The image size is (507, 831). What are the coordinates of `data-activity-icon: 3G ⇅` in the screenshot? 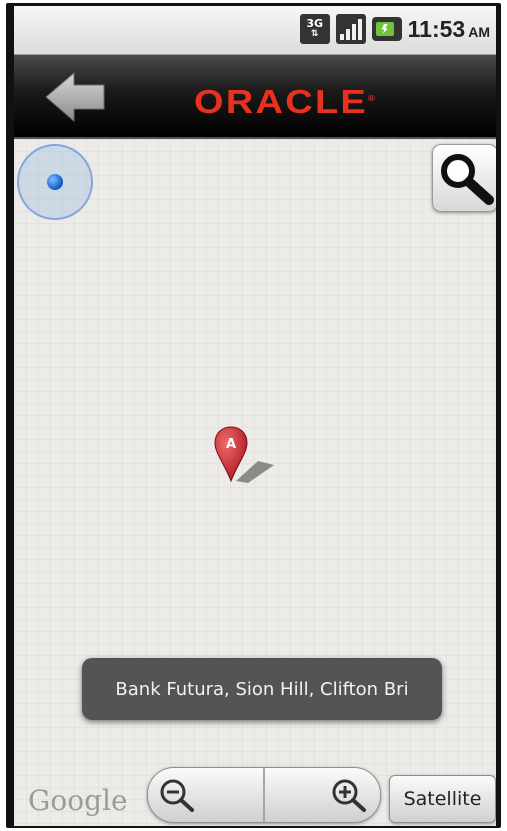 It's located at (314, 29).